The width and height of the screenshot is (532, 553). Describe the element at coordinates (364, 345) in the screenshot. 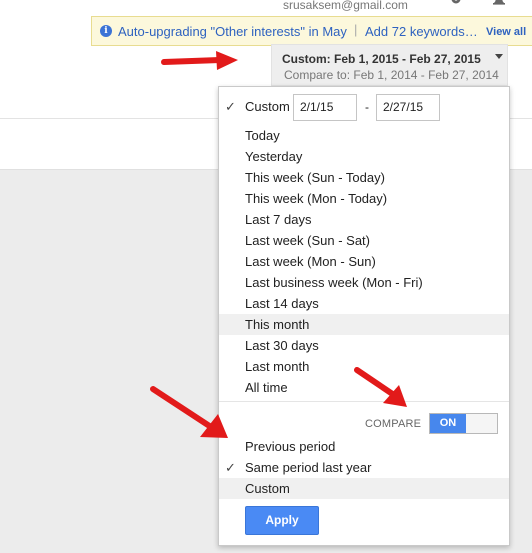

I see `preset-last-30-days: Last 30 days` at that location.